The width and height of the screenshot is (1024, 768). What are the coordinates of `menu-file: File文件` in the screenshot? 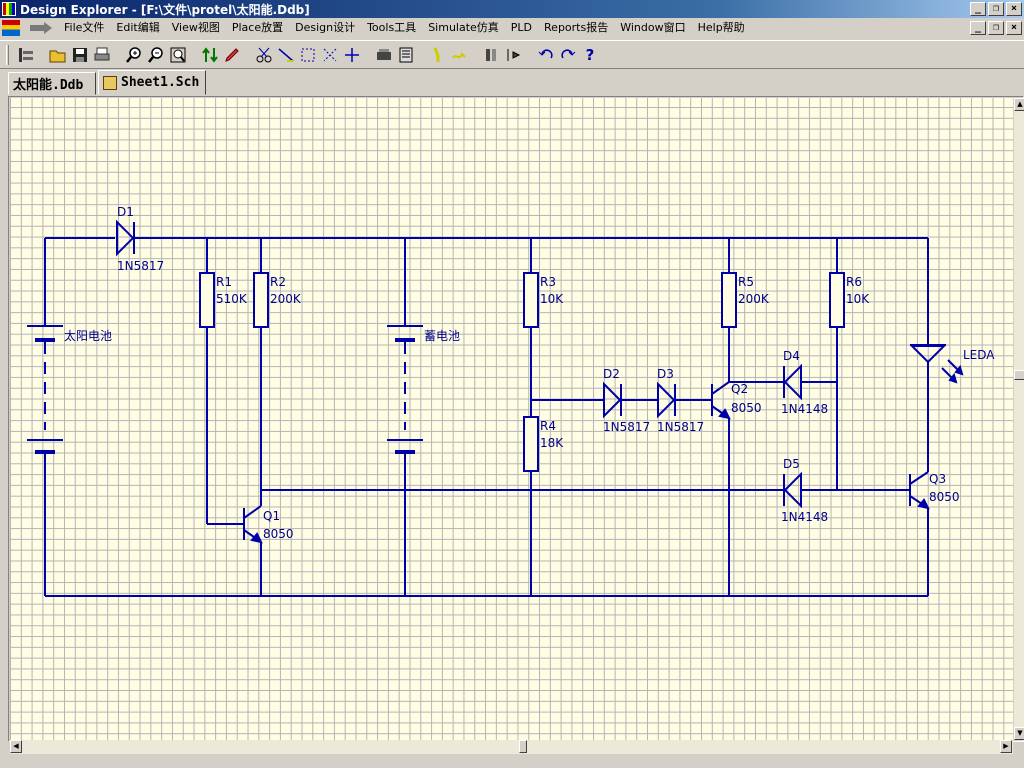 It's located at (84, 28).